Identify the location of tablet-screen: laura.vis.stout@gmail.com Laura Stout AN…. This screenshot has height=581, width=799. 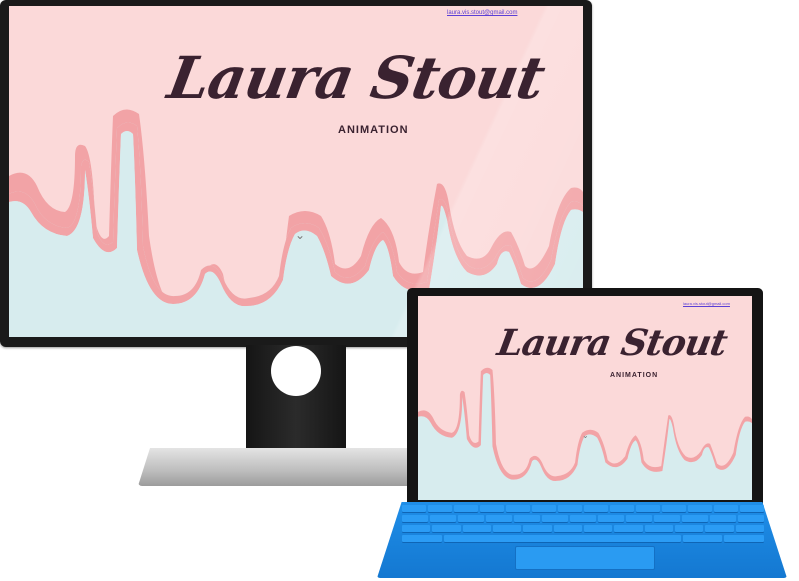
(585, 398).